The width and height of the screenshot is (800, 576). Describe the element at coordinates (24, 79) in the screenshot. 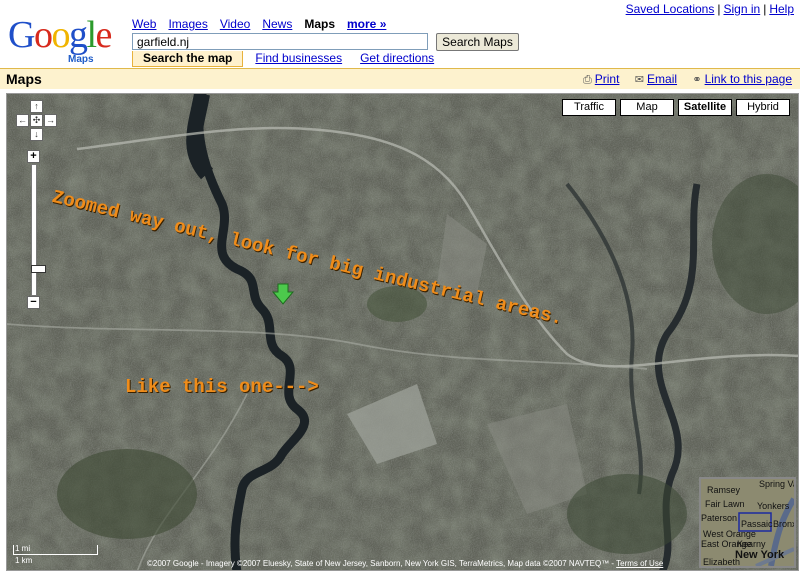

I see `page-title: Maps` at that location.